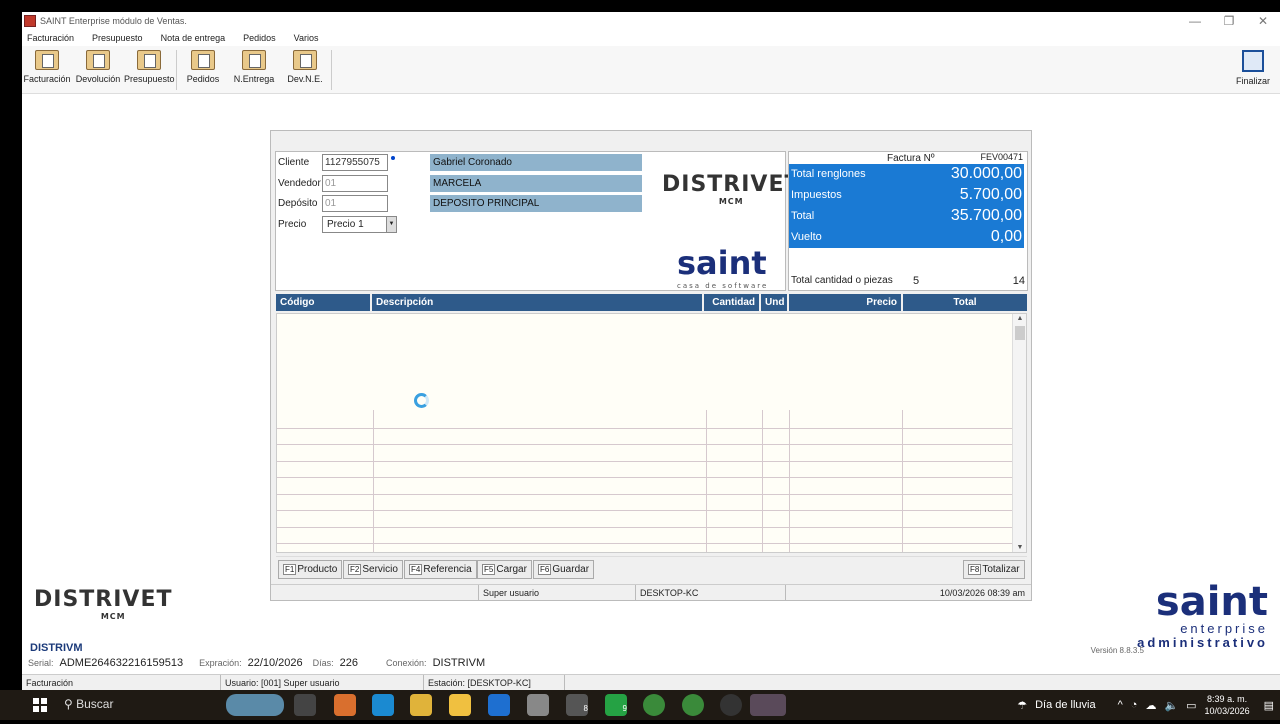  Describe the element at coordinates (666, 593) in the screenshot. I see `status-station: DESKTOP-KC` at that location.